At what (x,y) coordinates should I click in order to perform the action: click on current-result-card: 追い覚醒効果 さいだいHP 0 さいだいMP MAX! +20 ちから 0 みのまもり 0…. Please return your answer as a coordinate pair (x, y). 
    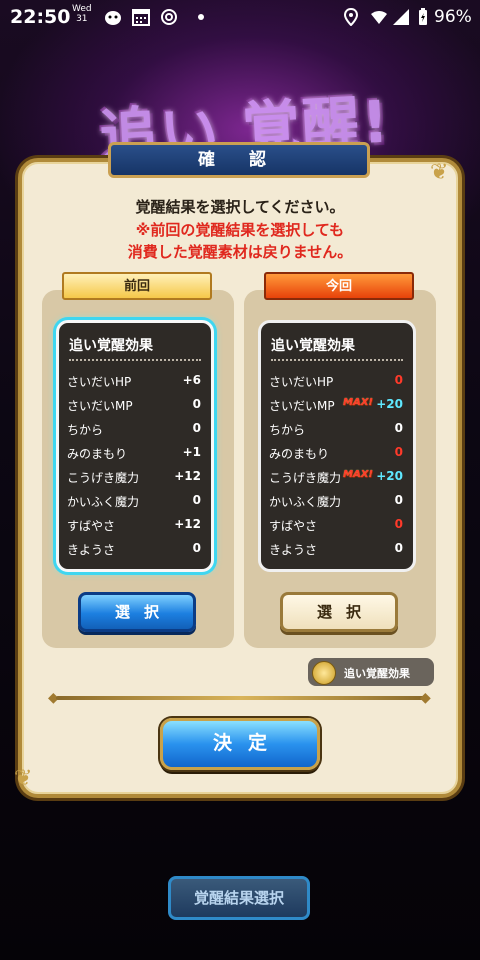
    Looking at the image, I should click on (337, 446).